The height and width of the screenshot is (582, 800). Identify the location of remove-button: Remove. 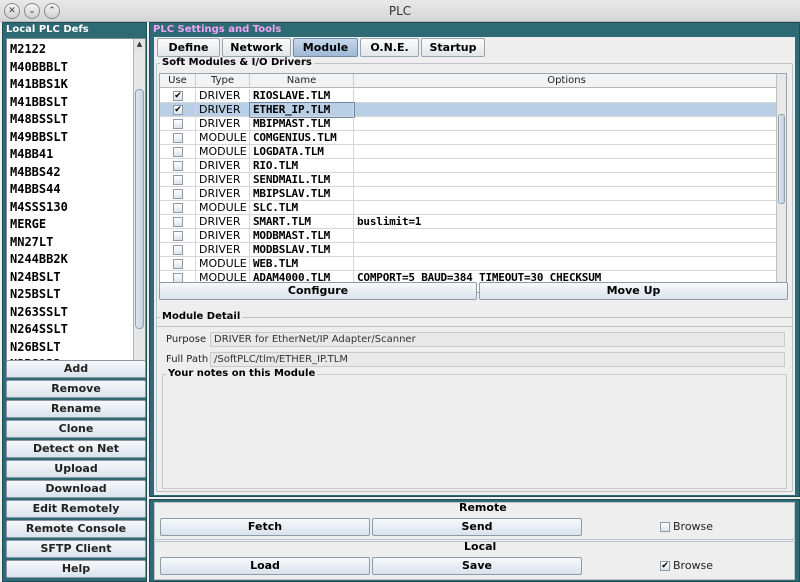
(76, 389).